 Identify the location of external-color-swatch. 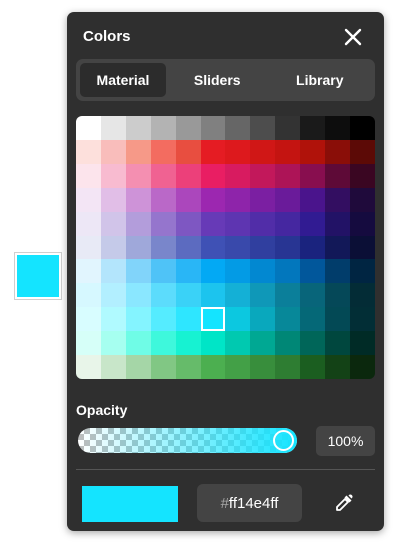
(38, 276).